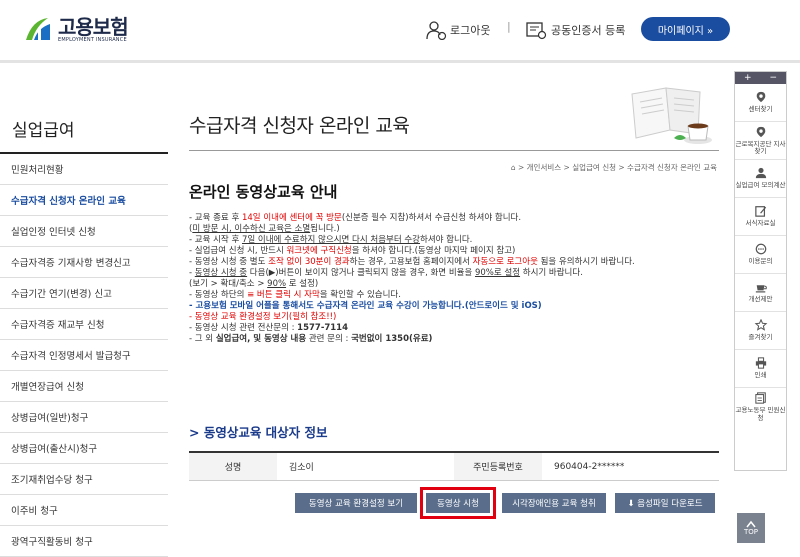 This screenshot has width=800, height=557. I want to click on certificate-register-link: 공동인증서 등록, so click(575, 30).